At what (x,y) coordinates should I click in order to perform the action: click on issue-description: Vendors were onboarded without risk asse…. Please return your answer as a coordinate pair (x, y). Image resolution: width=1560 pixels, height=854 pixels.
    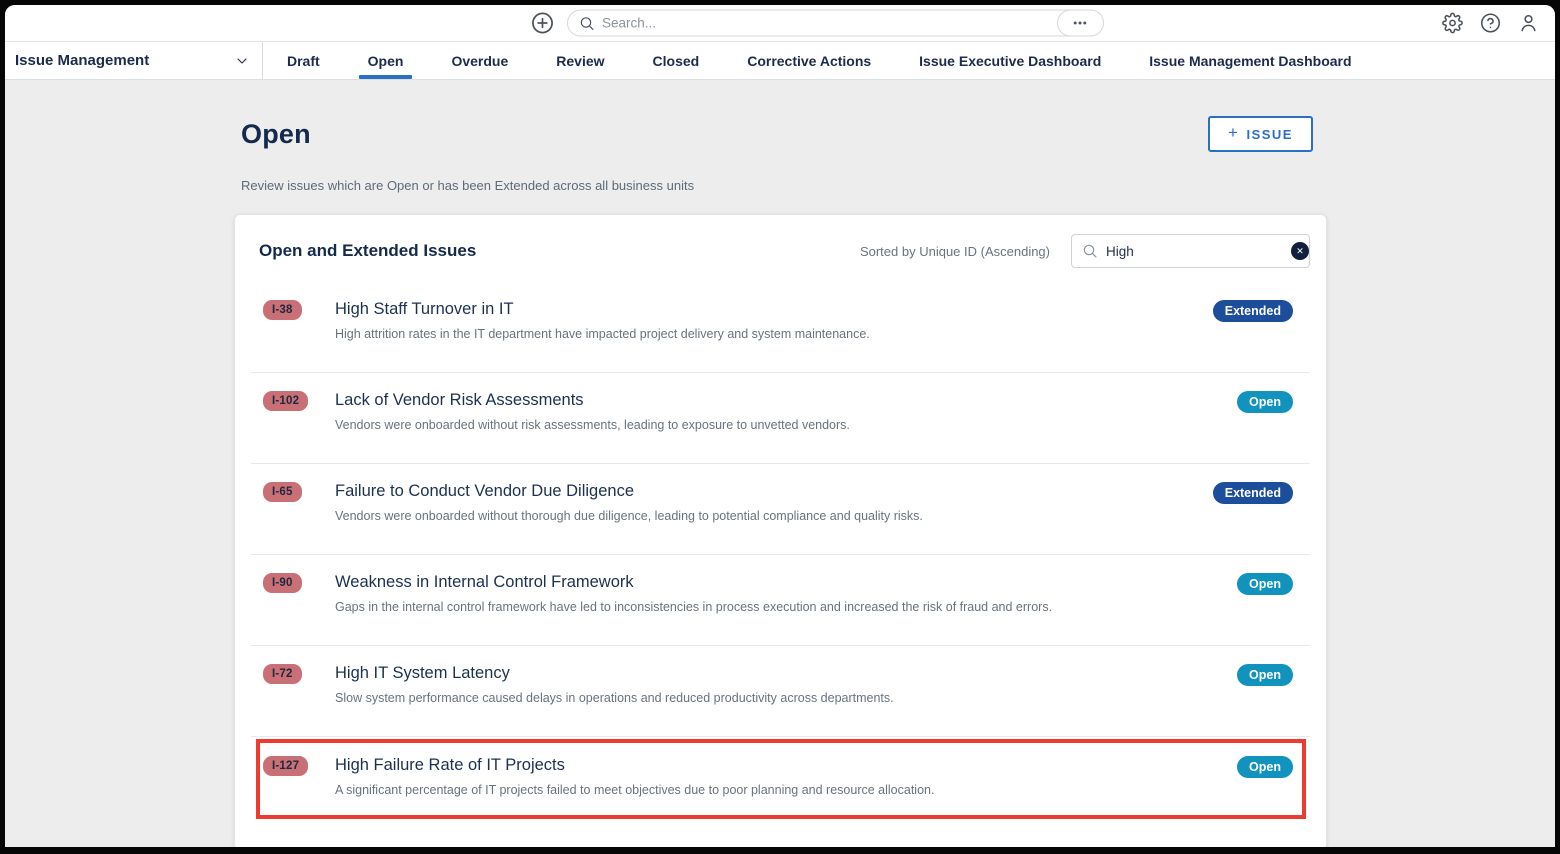
    Looking at the image, I should click on (592, 425).